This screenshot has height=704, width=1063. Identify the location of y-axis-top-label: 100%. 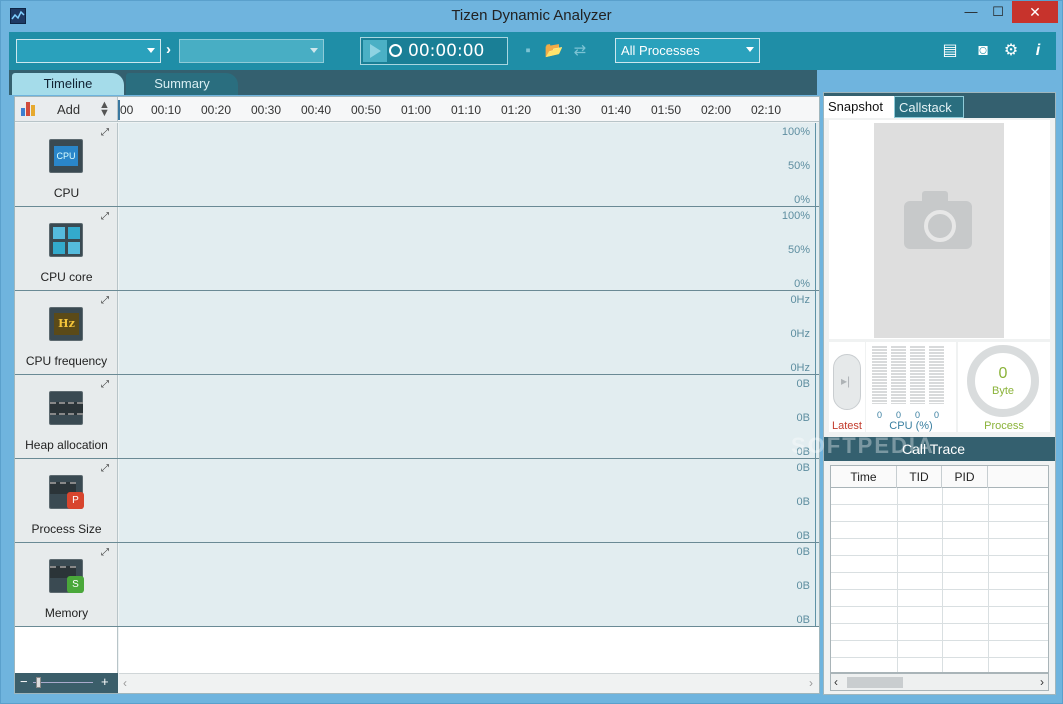
(795, 132).